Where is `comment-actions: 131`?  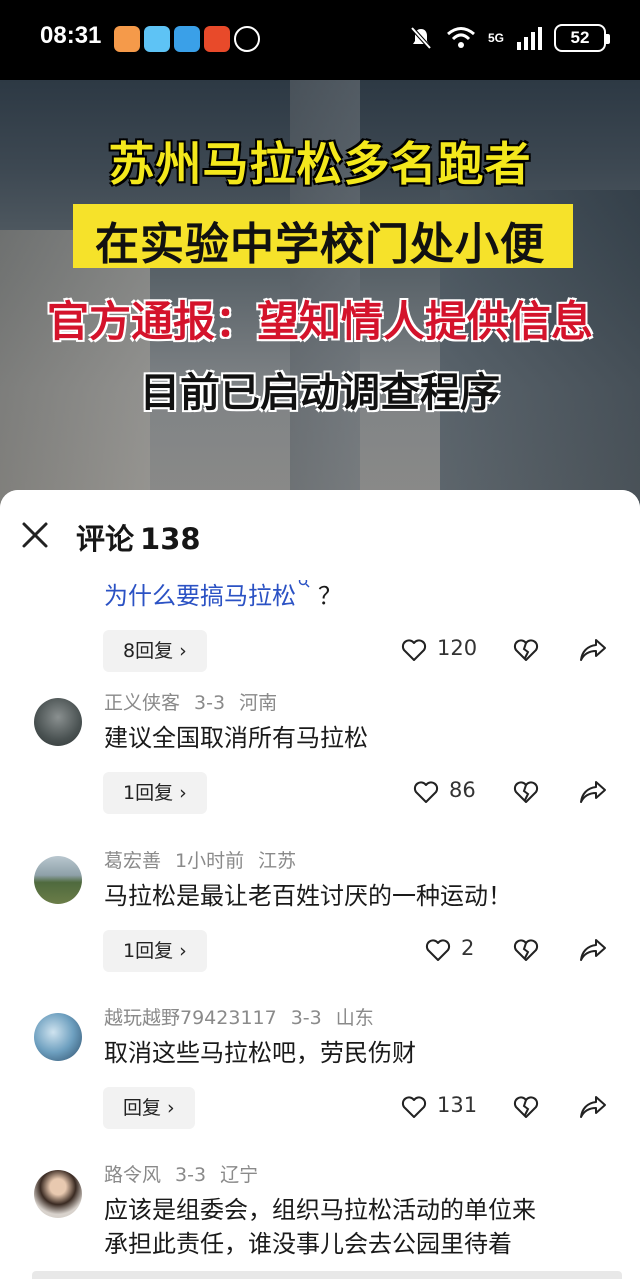 comment-actions: 131 is located at coordinates (320, 1109).